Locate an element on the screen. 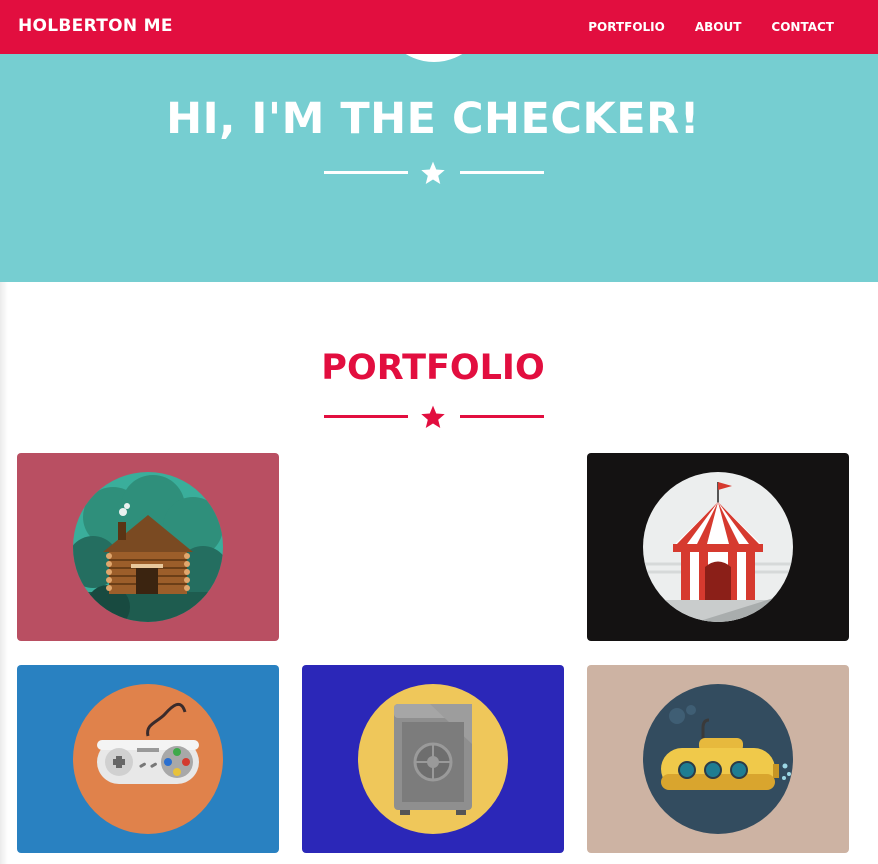  portfolio-item-controller is located at coordinates (148, 759).